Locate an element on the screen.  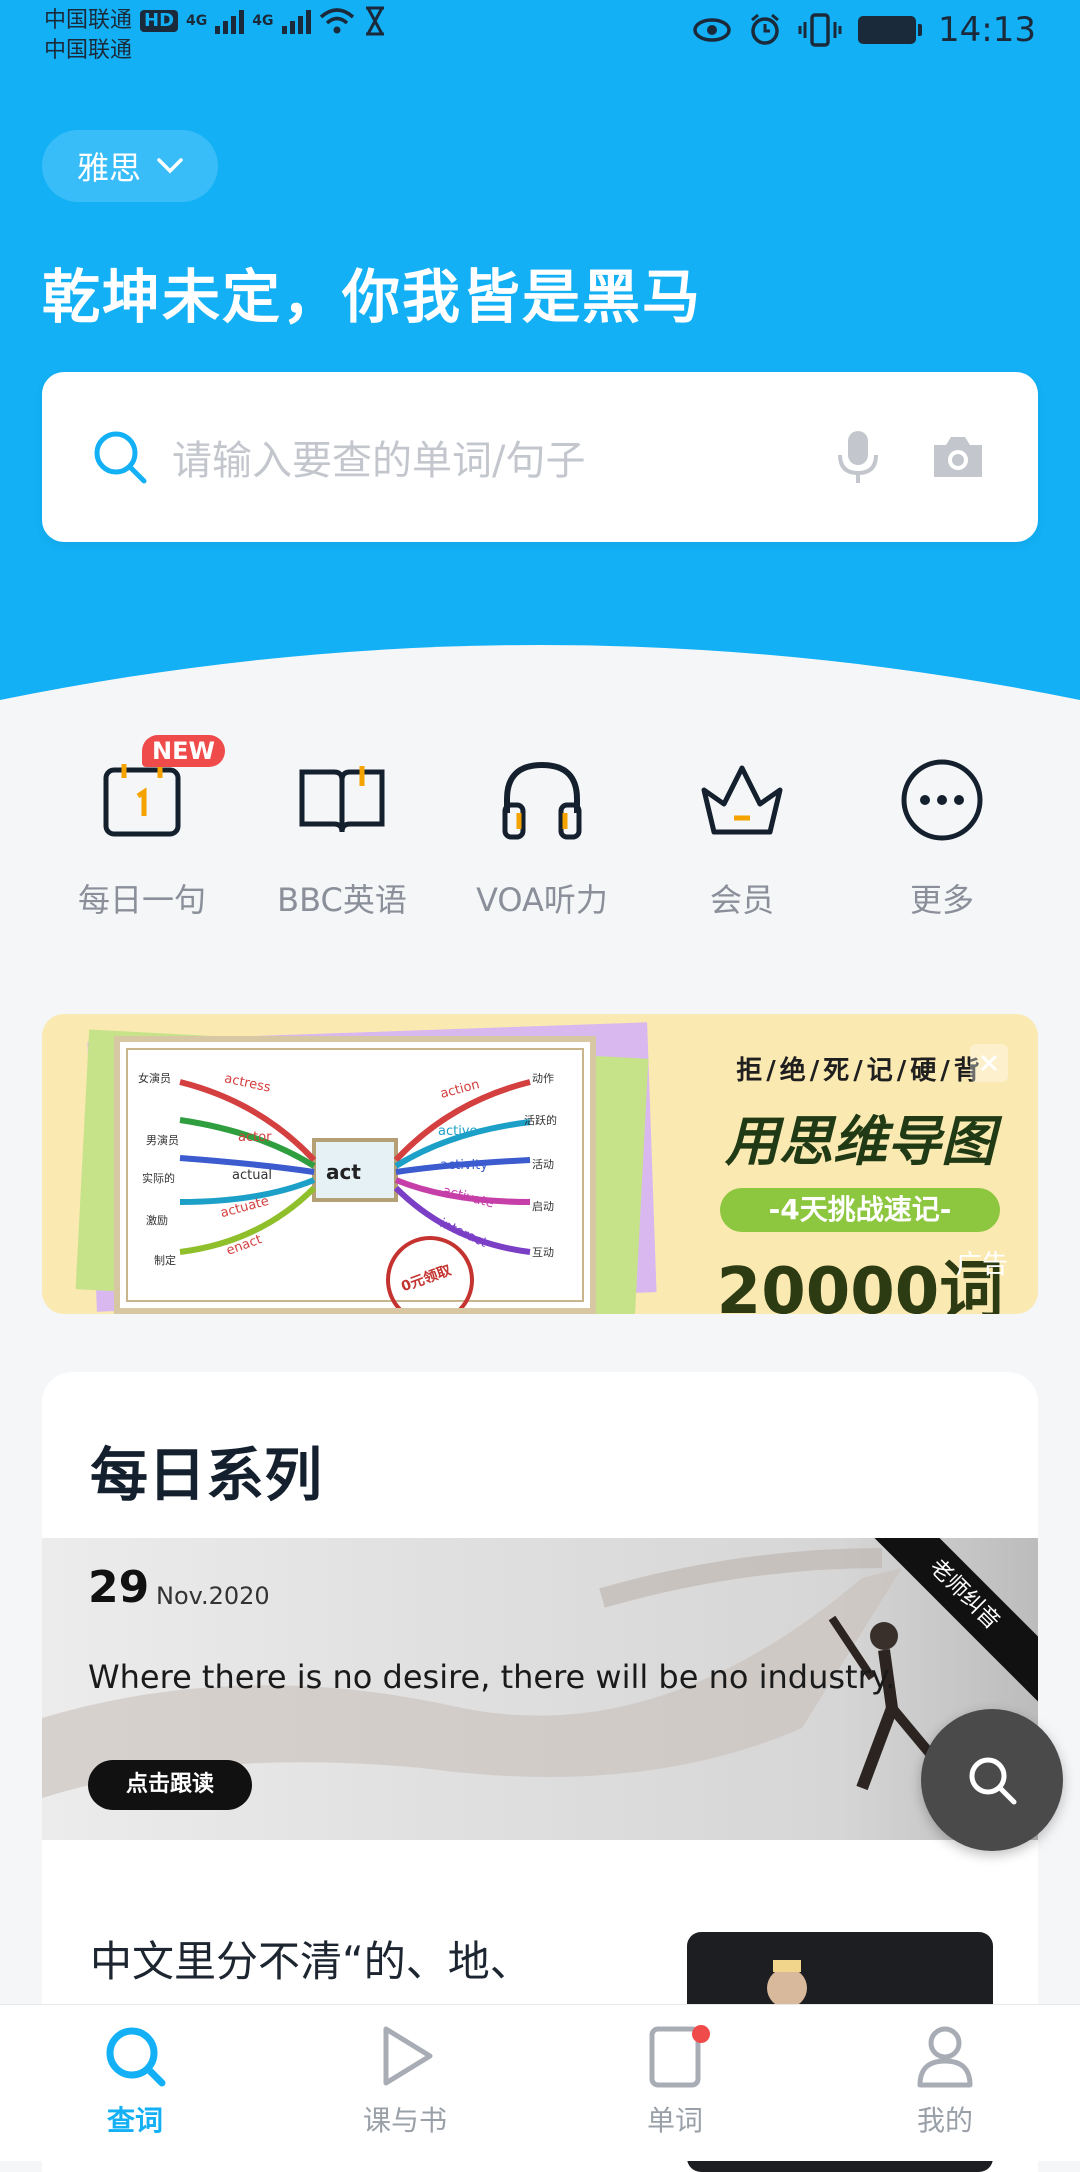
quick-action-voa: VOA听力 is located at coordinates (542, 828).